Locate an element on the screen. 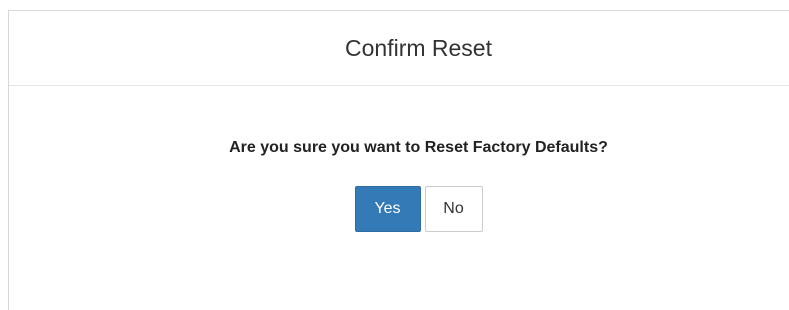 This screenshot has height=310, width=789. no-button: No is located at coordinates (453, 209).